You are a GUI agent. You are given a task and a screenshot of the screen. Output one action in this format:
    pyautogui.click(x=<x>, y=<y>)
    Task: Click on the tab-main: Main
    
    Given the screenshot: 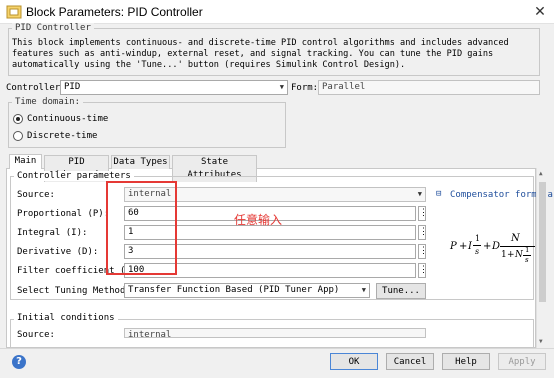 What is the action you would take?
    pyautogui.click(x=25, y=161)
    